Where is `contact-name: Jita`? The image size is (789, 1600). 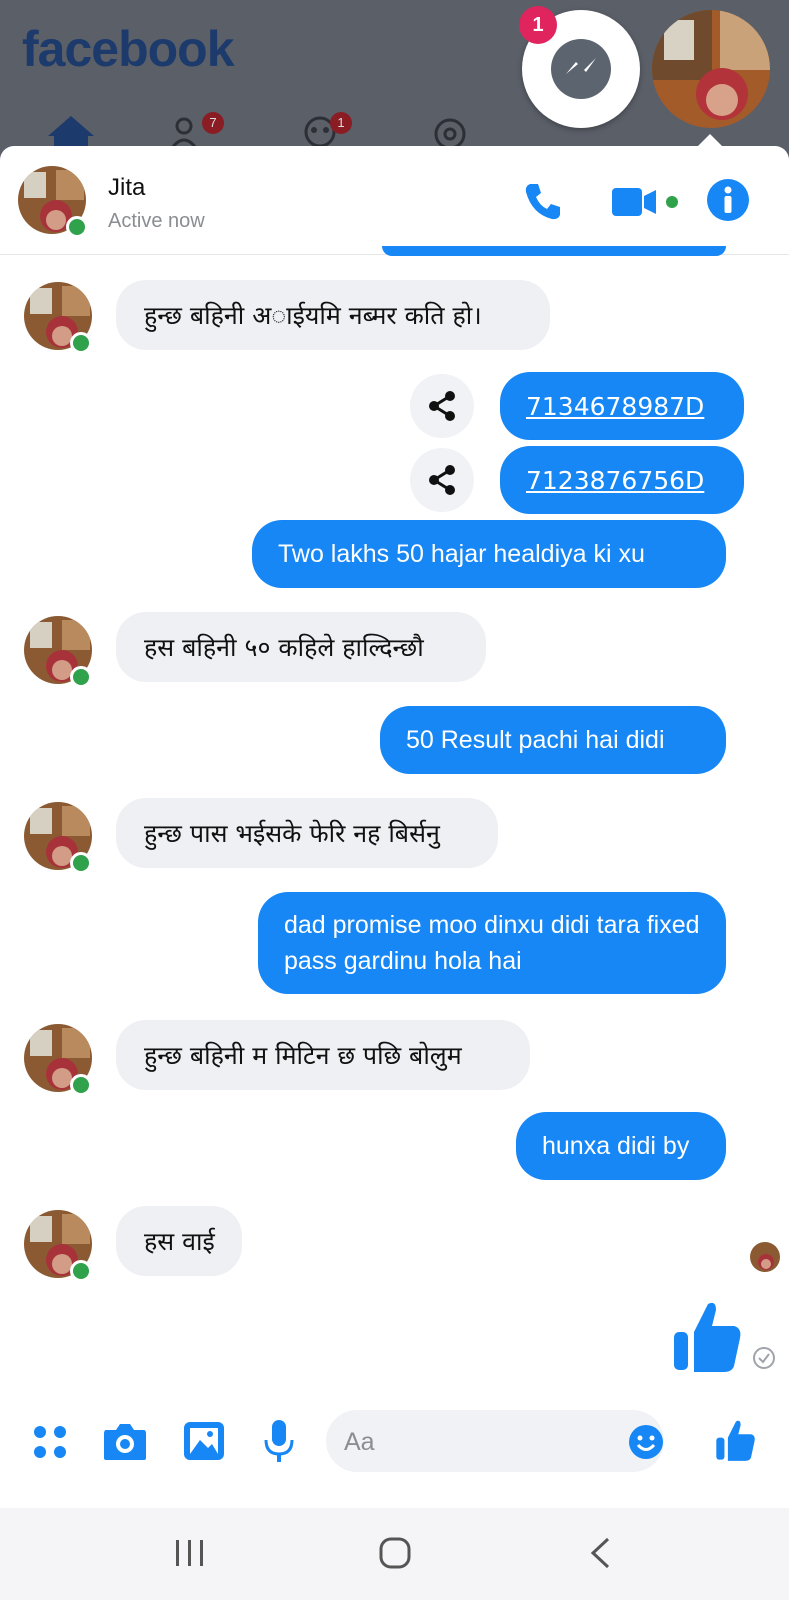
contact-name: Jita is located at coordinates (126, 188).